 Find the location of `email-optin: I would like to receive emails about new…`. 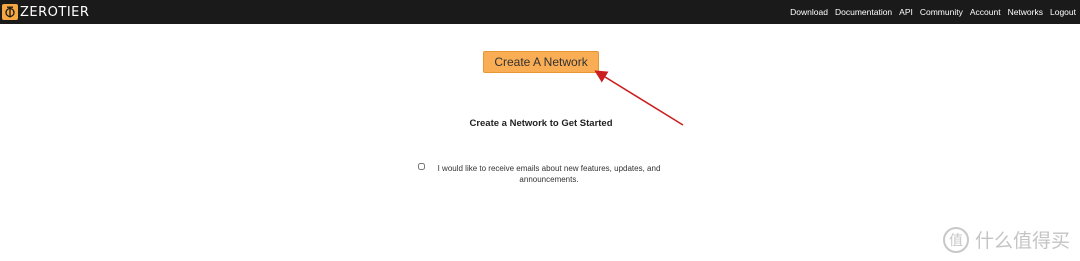

email-optin: I would like to receive emails about new… is located at coordinates (548, 174).